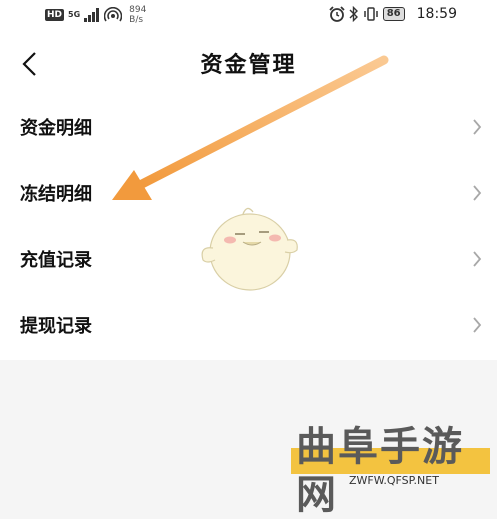 This screenshot has width=497, height=519. What do you see at coordinates (380, 470) in the screenshot?
I see `watermark-brand: 曲阜手游网` at bounding box center [380, 470].